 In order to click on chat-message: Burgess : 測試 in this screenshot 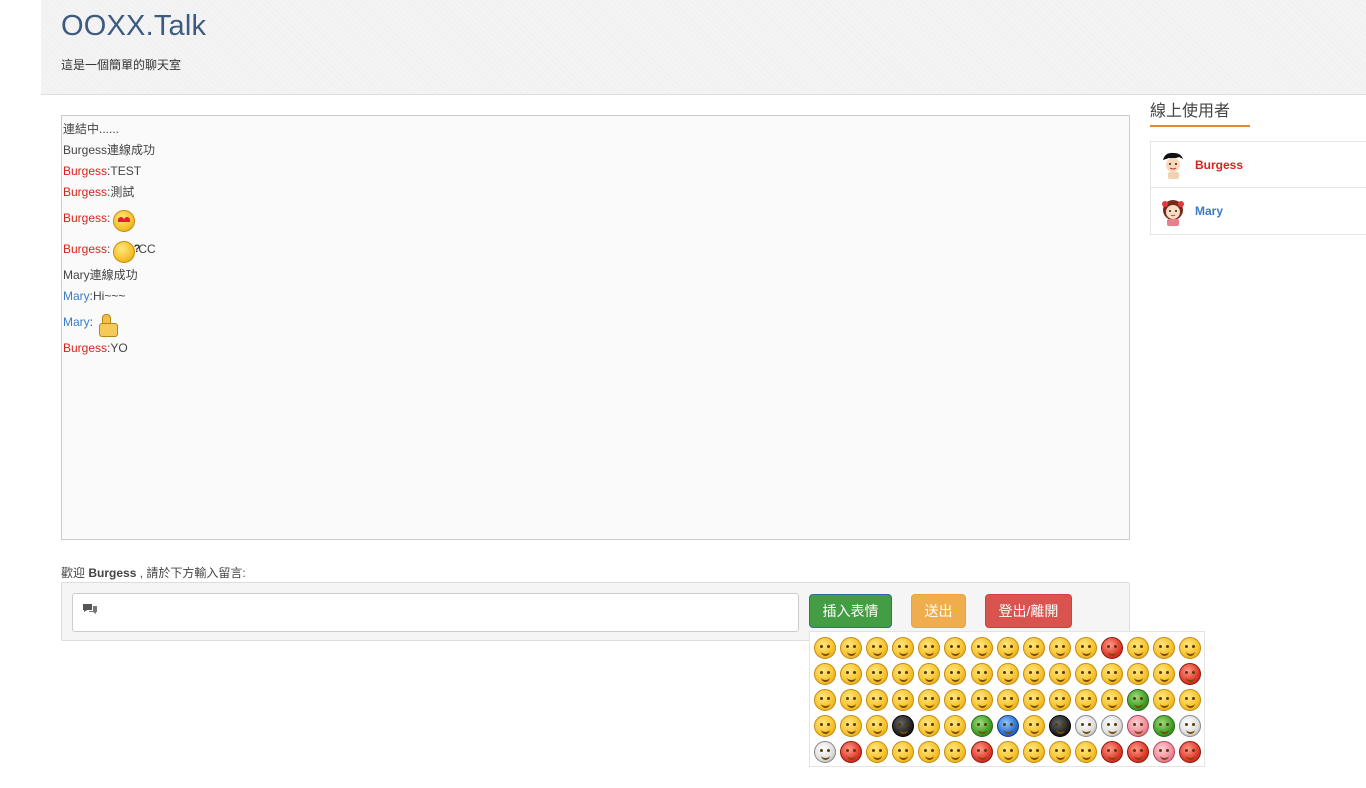, I will do `click(596, 192)`.